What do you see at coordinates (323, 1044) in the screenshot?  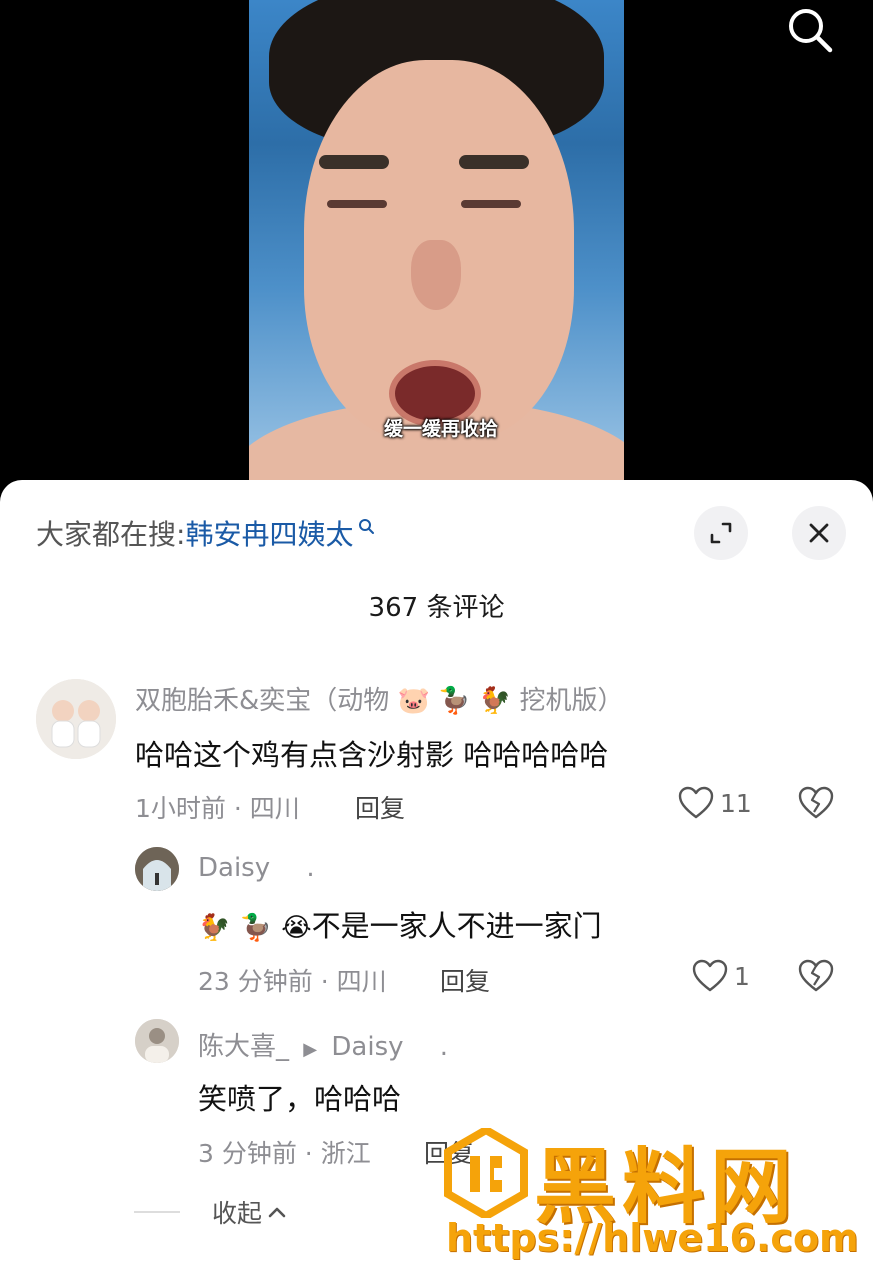 I see `comment-author: 陈大喜_ ▶ Daisy .` at bounding box center [323, 1044].